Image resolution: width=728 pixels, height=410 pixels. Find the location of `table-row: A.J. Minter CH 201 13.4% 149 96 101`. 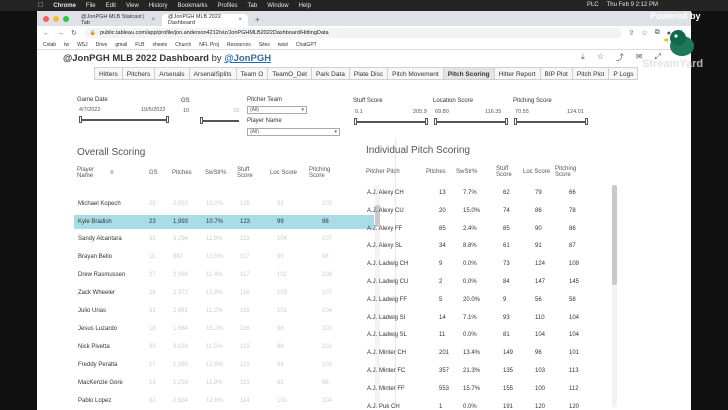

table-row: A.J. Minter CH 201 13.4% 149 96 101 is located at coordinates (486, 353).